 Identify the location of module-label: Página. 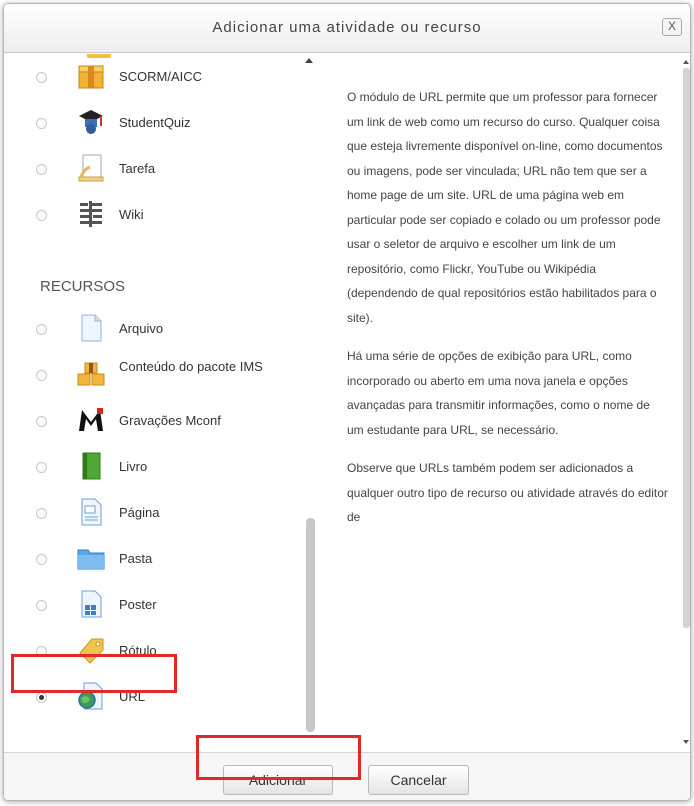
(139, 512).